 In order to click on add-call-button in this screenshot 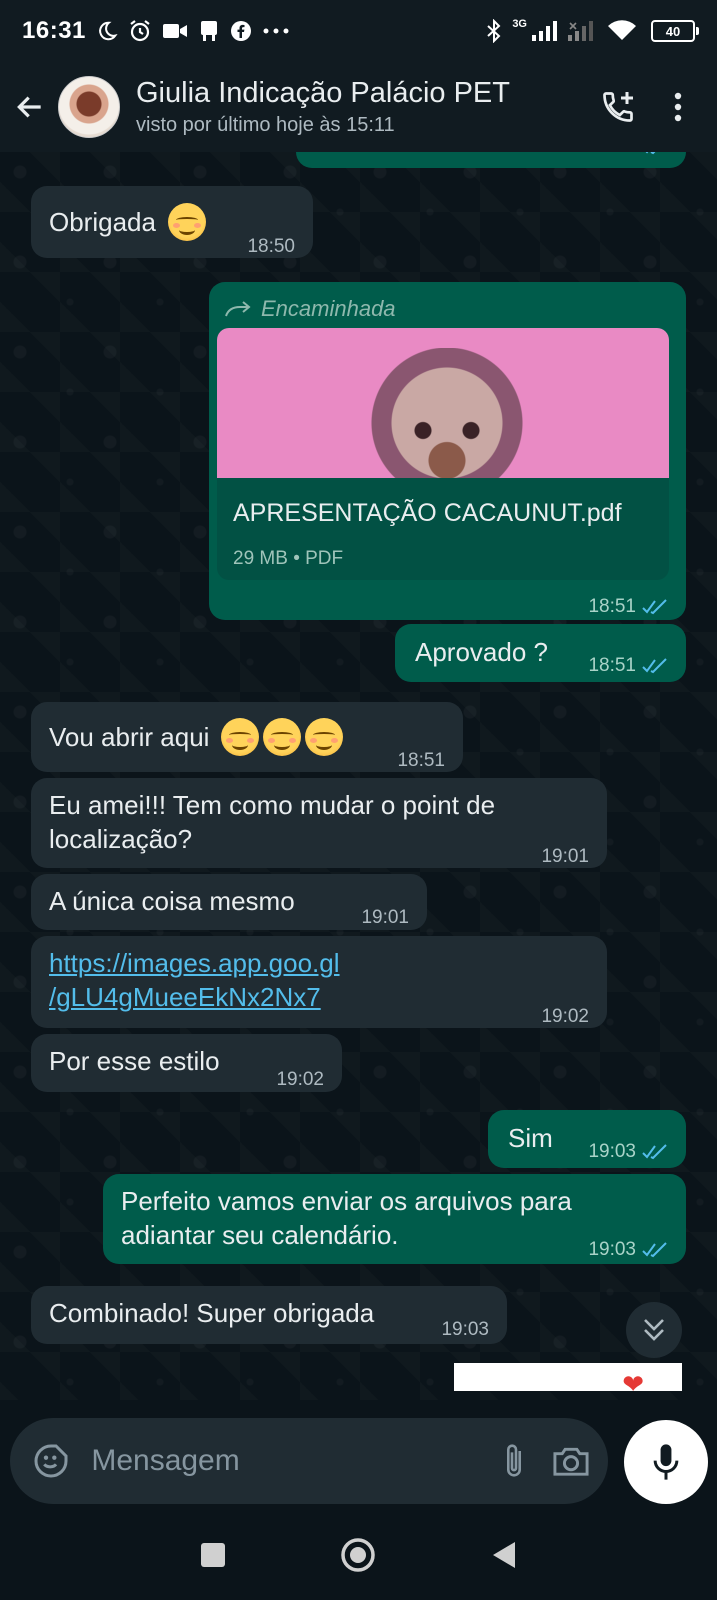, I will do `click(618, 107)`.